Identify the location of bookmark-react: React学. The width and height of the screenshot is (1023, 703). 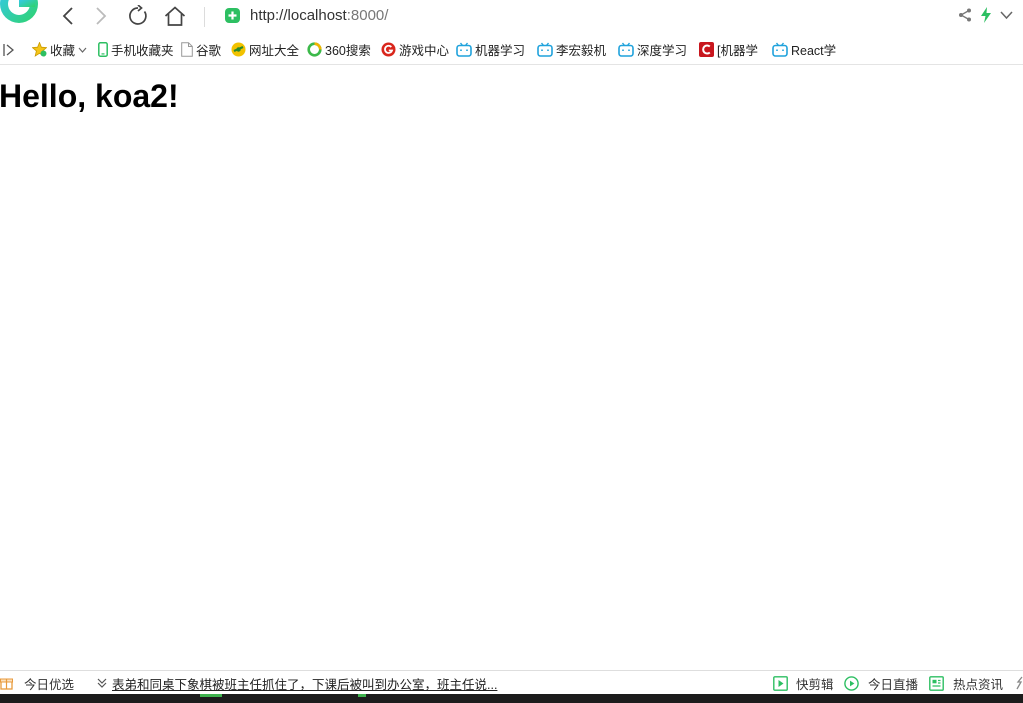
(804, 49).